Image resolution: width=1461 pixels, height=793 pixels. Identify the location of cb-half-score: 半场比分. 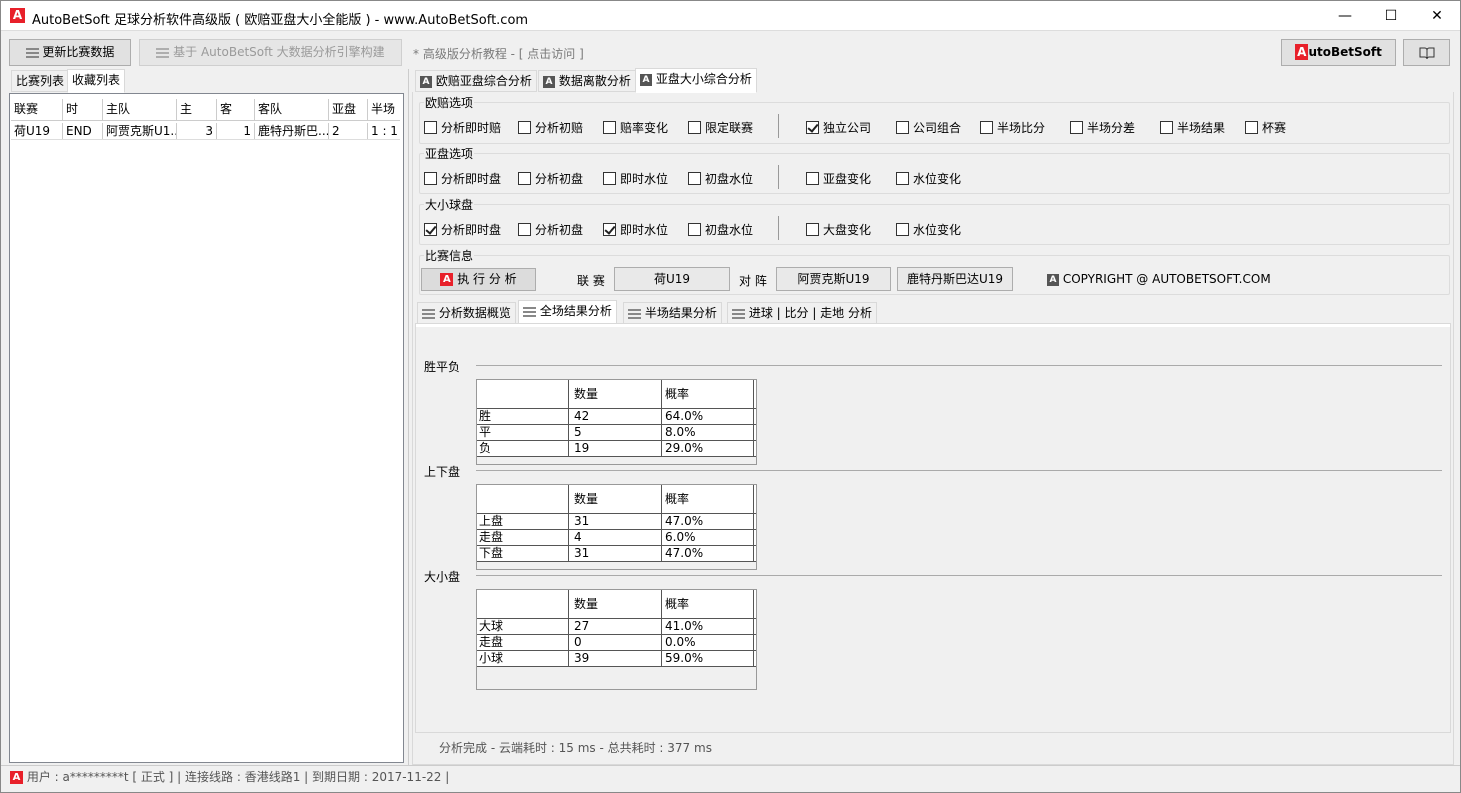
(1012, 127).